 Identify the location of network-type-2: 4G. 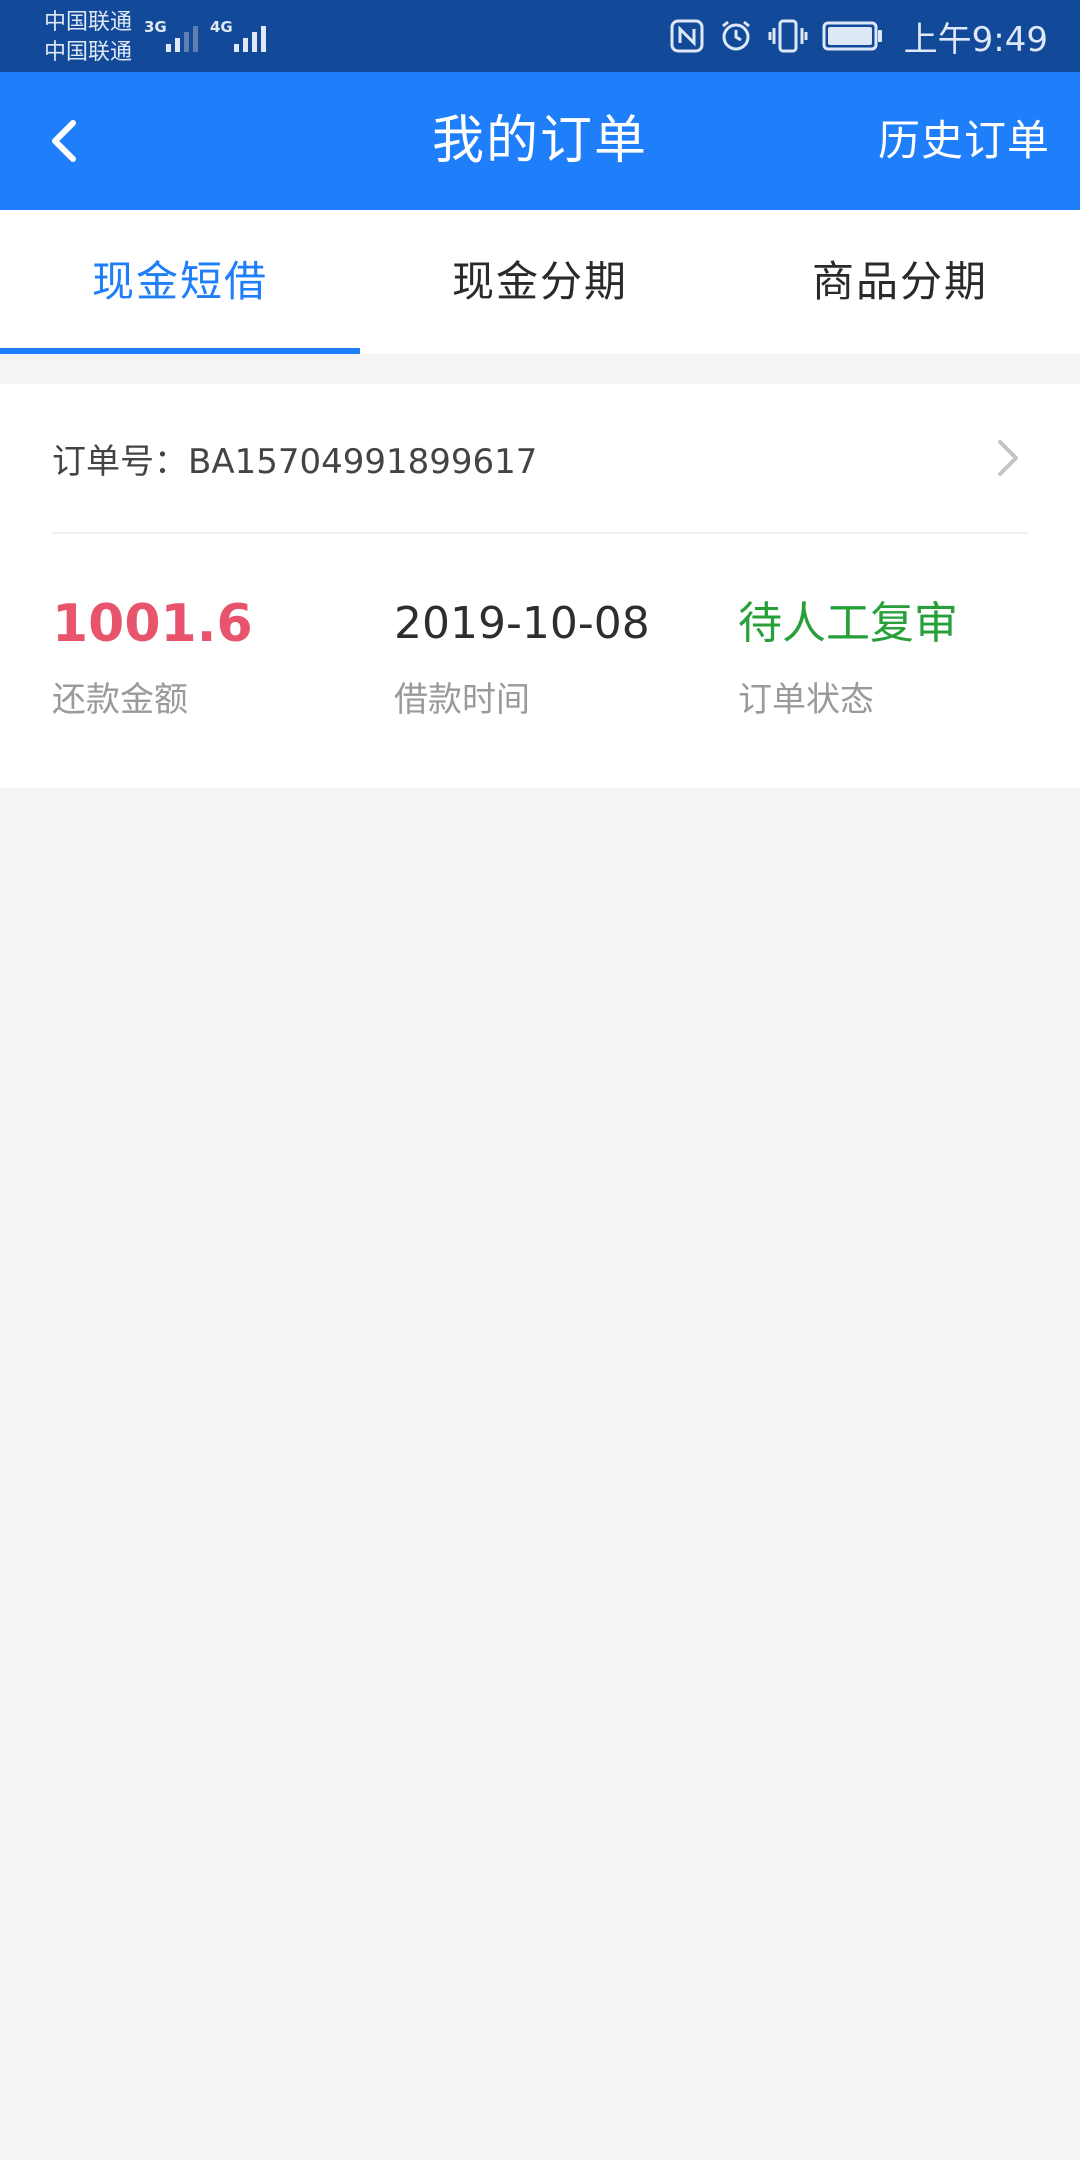
(221, 27).